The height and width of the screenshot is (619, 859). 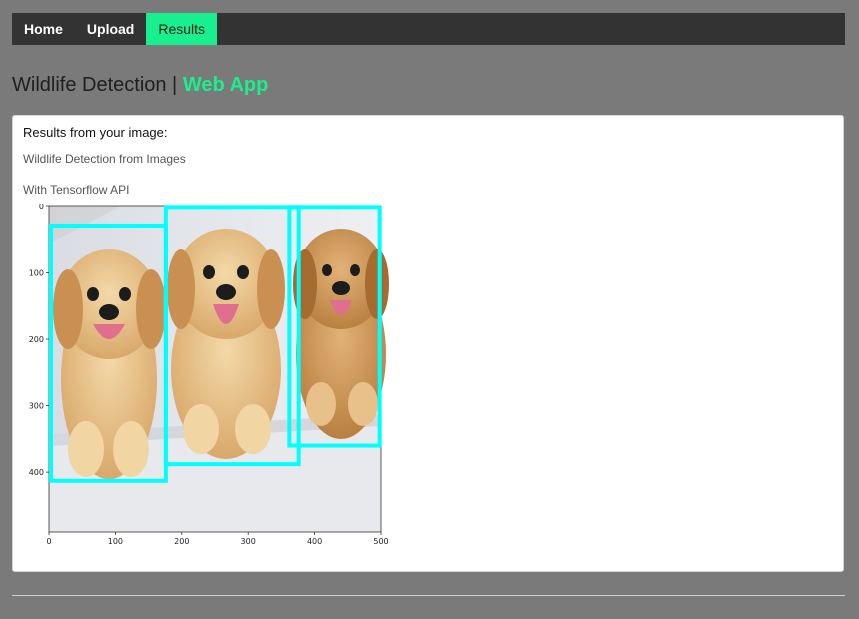 I want to click on x-tick-label: 400, so click(x=314, y=541).